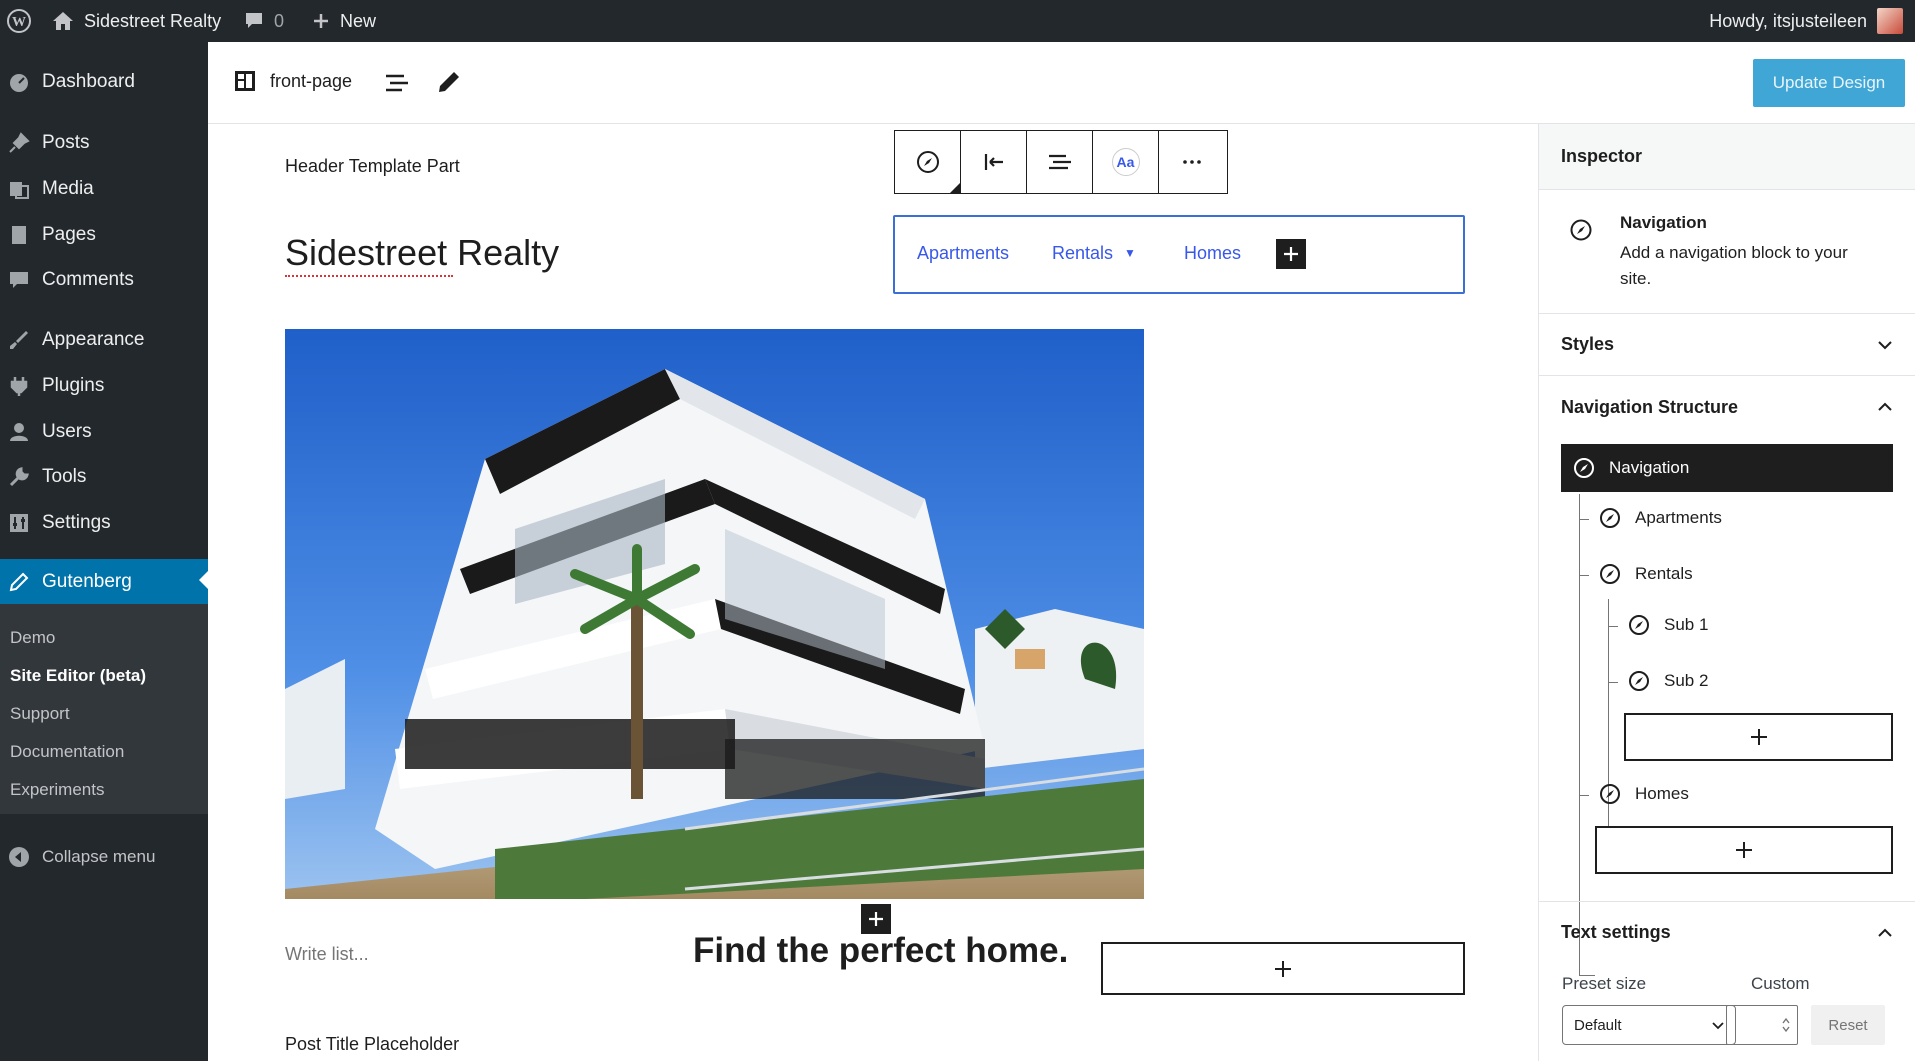 This screenshot has width=1915, height=1061. I want to click on tree-item-apartments: Apartments, so click(1660, 518).